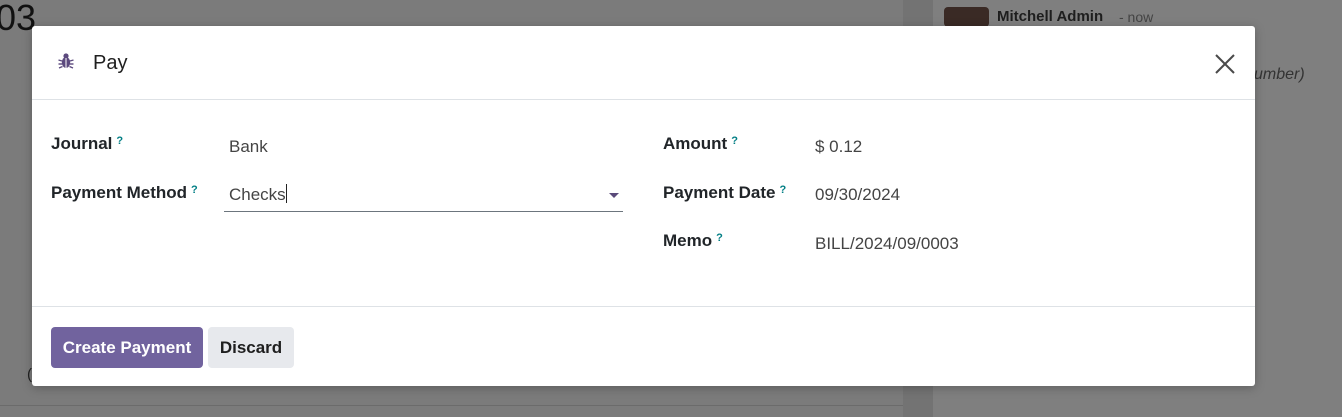  Describe the element at coordinates (18, 19) in the screenshot. I see `background-record-number: 03` at that location.